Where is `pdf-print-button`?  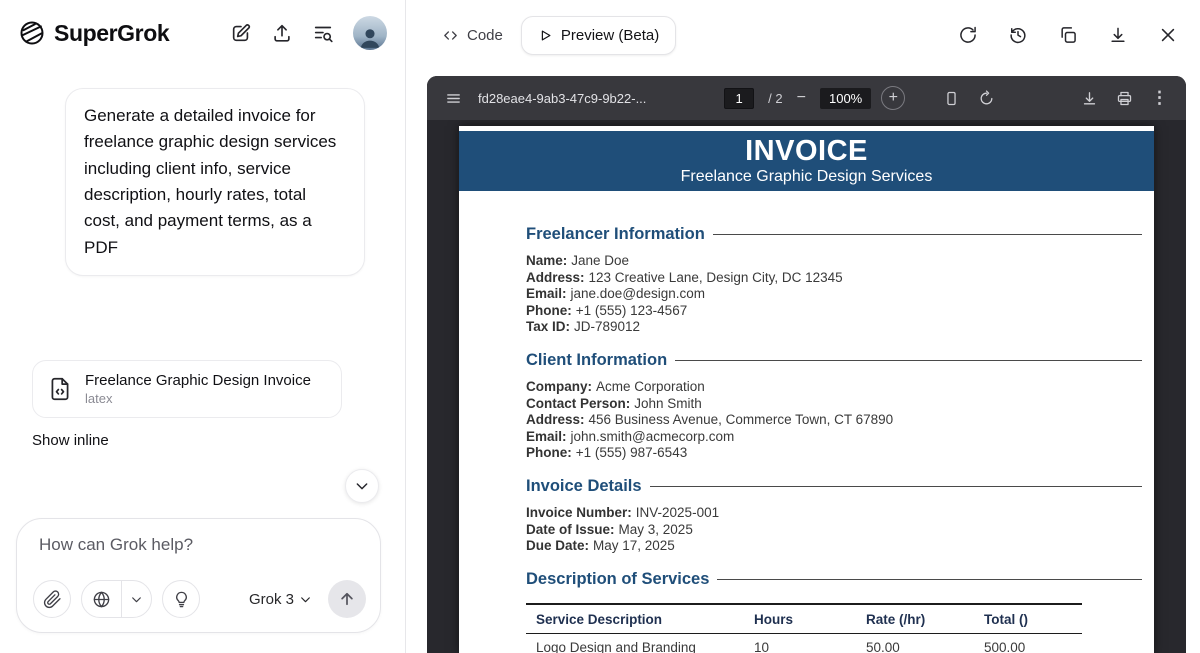
pdf-print-button is located at coordinates (1124, 98).